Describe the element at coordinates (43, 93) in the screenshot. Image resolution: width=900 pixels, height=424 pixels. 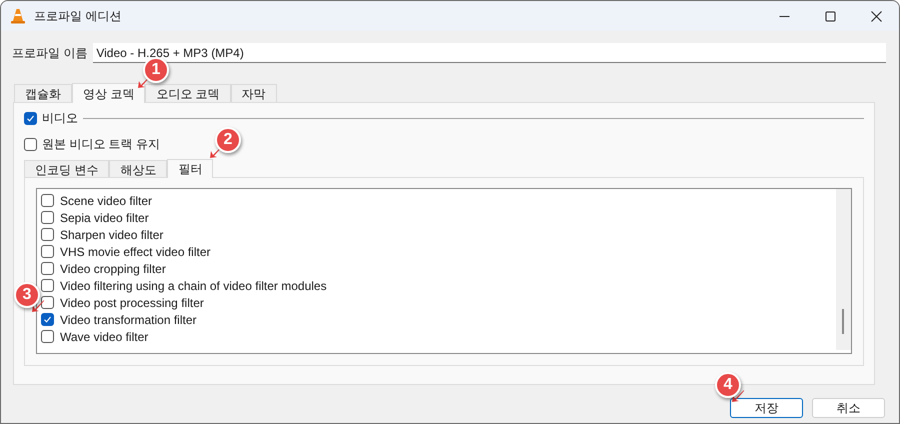
I see `tab: 캡슐화` at that location.